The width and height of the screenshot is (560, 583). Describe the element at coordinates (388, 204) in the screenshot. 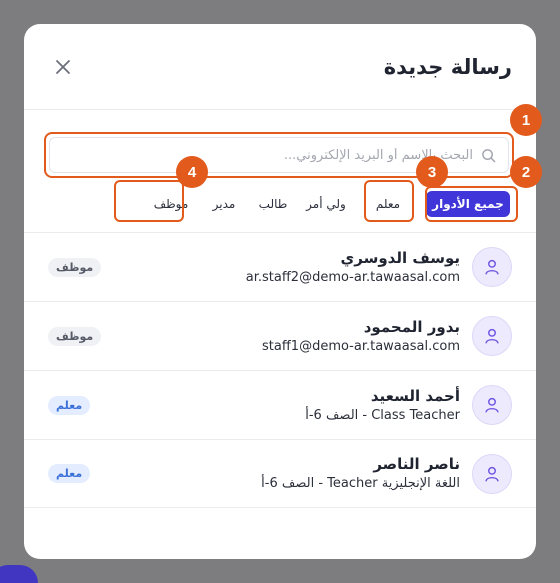

I see `filter-teacher: معلم` at that location.